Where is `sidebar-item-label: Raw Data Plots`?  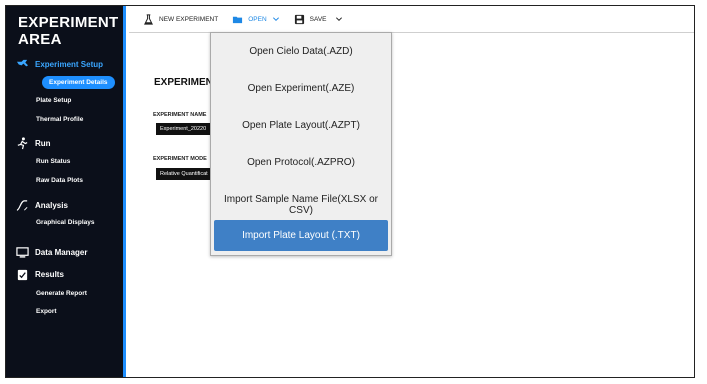 sidebar-item-label: Raw Data Plots is located at coordinates (59, 180).